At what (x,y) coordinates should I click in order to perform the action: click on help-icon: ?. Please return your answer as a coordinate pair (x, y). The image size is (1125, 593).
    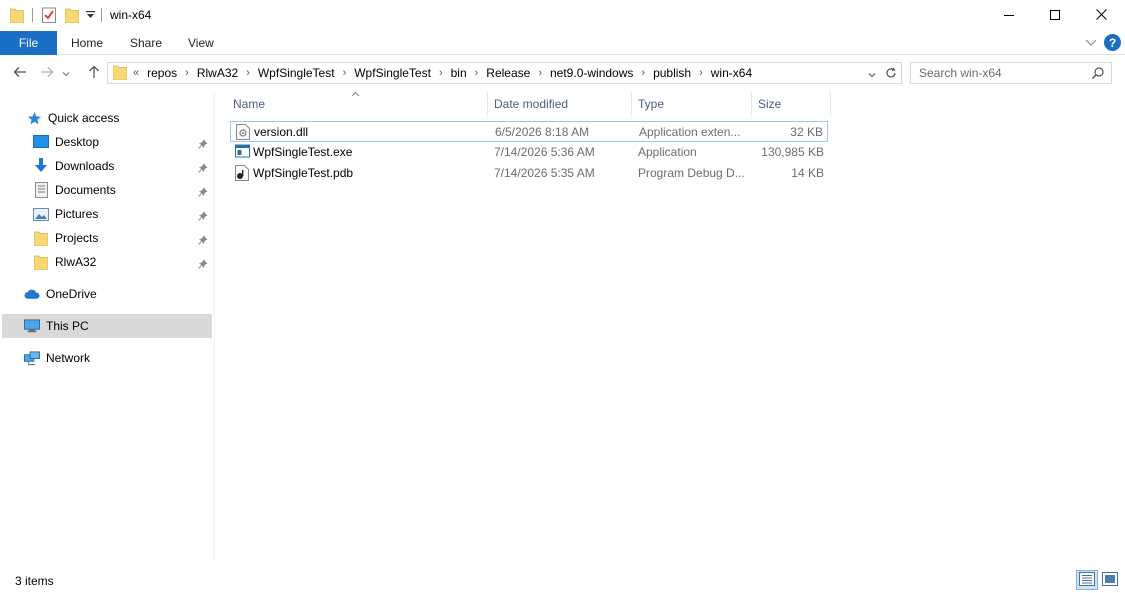
    Looking at the image, I should click on (1112, 42).